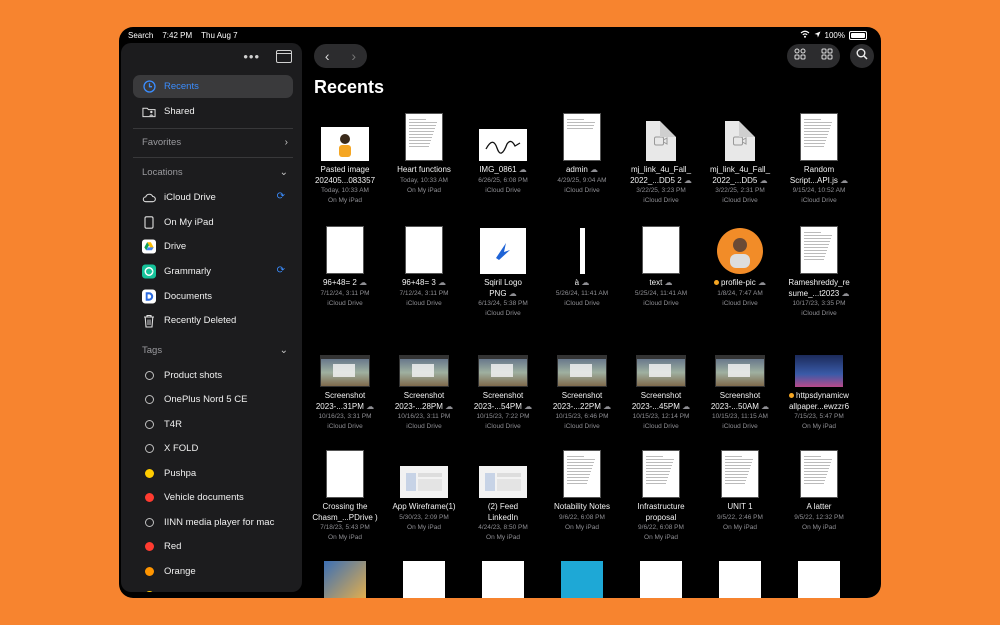 The height and width of the screenshot is (625, 1000). What do you see at coordinates (213, 424) in the screenshot?
I see `sidebar-tag-t4r: T4R` at bounding box center [213, 424].